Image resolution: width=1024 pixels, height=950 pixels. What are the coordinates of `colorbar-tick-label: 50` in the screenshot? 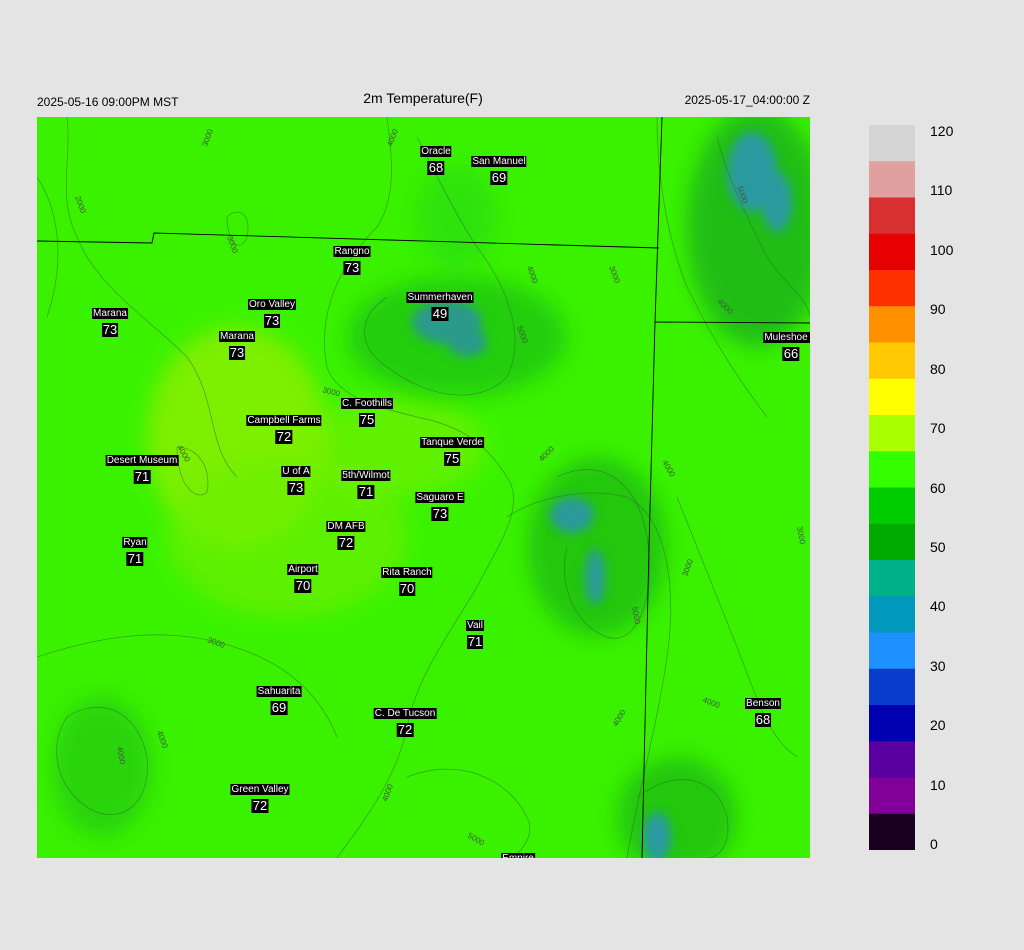 It's located at (938, 546).